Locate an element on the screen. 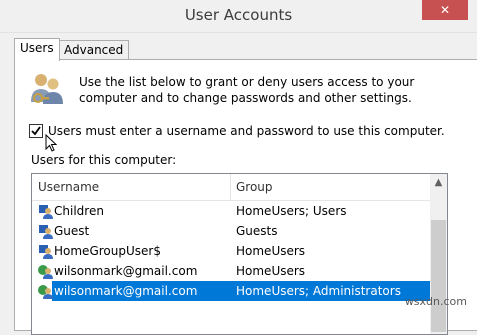  title-bar: User Accounts ✕ is located at coordinates (238, 16).